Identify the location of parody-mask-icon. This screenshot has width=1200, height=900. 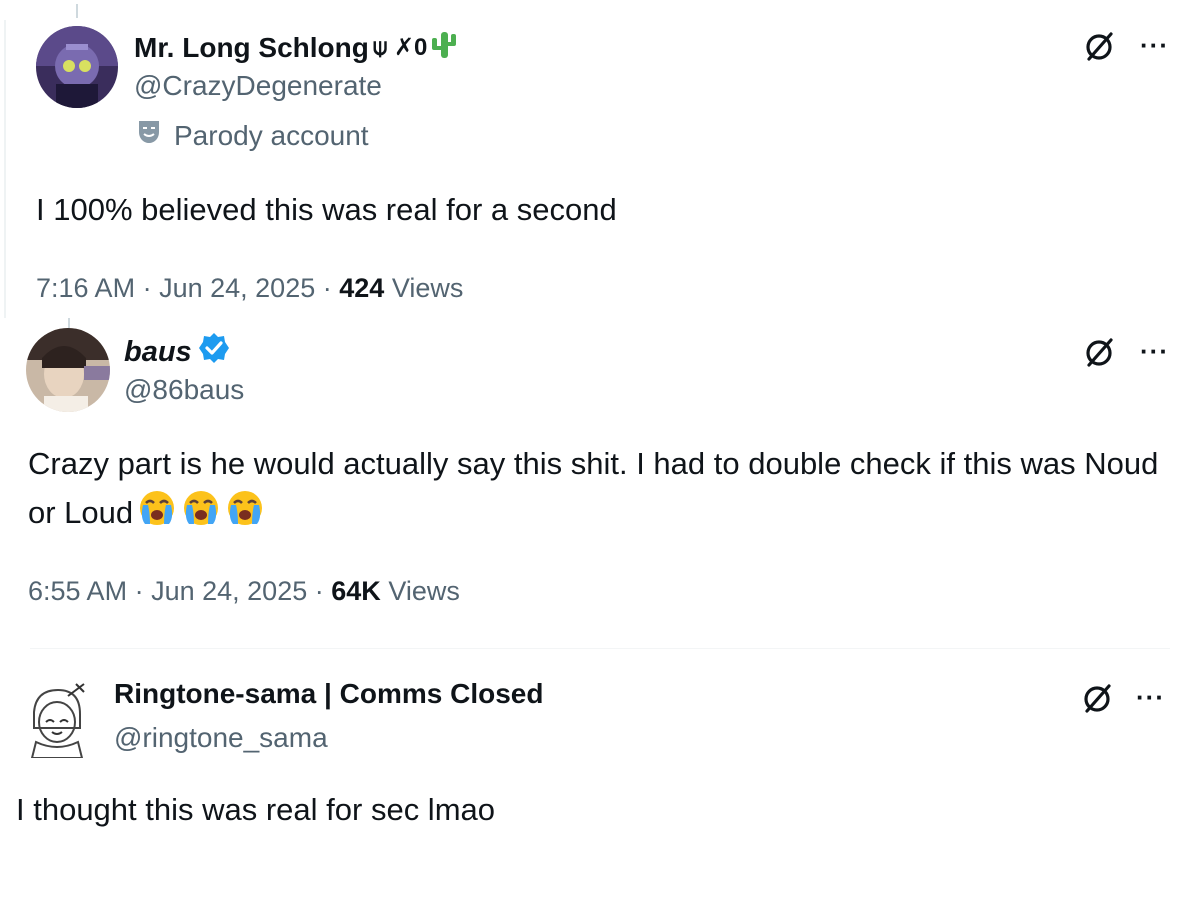
(149, 135).